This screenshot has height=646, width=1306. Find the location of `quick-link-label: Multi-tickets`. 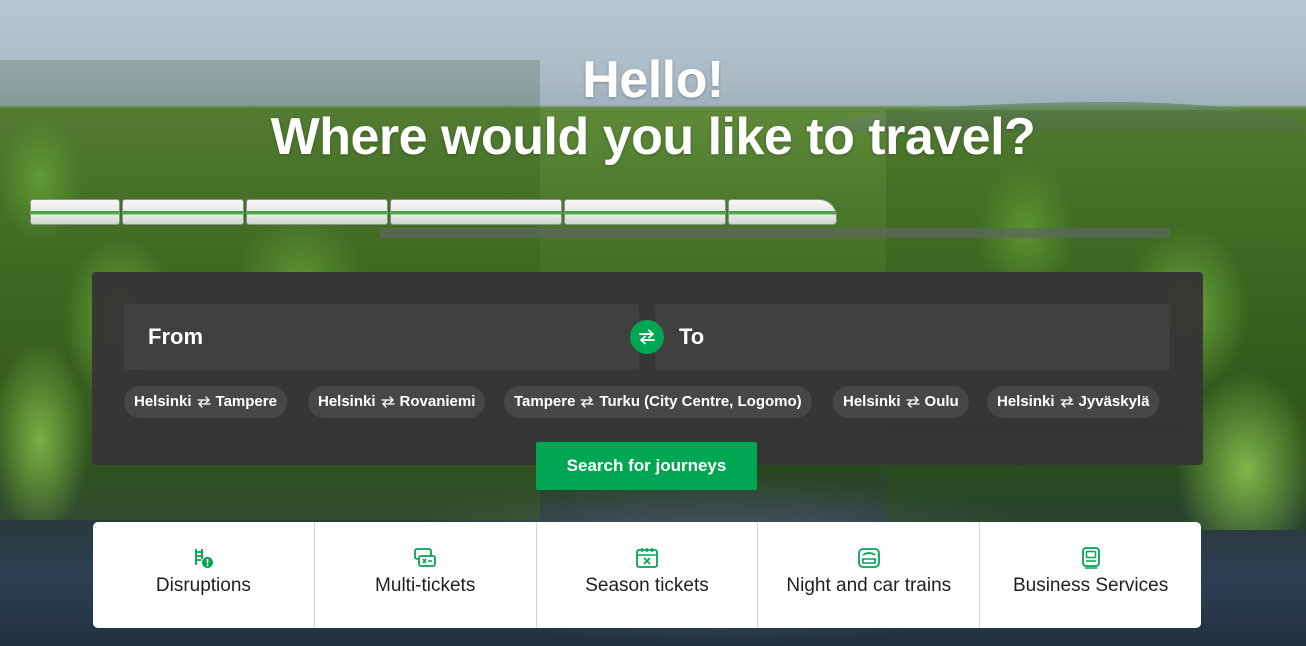

quick-link-label: Multi-tickets is located at coordinates (425, 585).